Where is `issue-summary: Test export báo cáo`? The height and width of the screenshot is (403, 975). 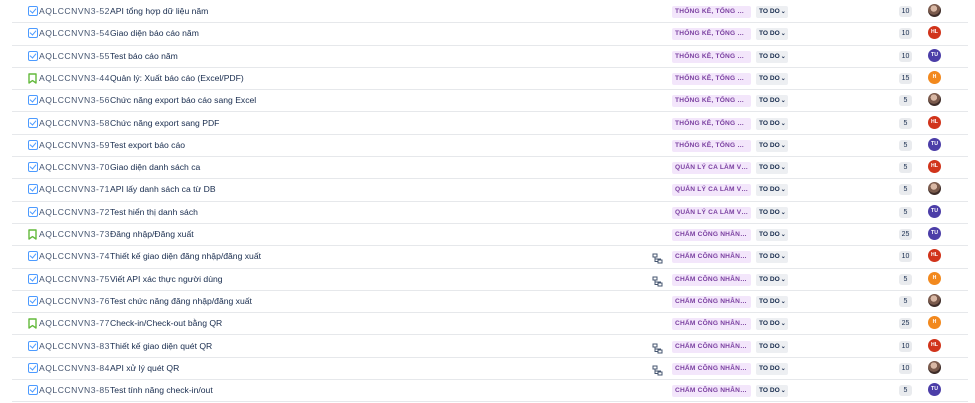
issue-summary: Test export báo cáo is located at coordinates (147, 145).